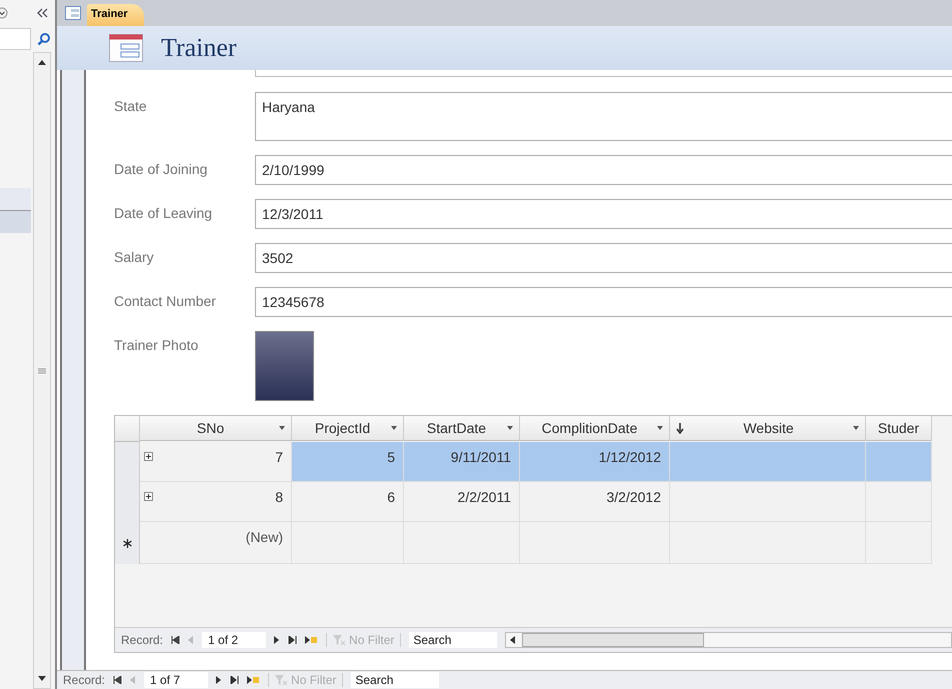  Describe the element at coordinates (216, 462) in the screenshot. I see `table-cell: 7` at that location.